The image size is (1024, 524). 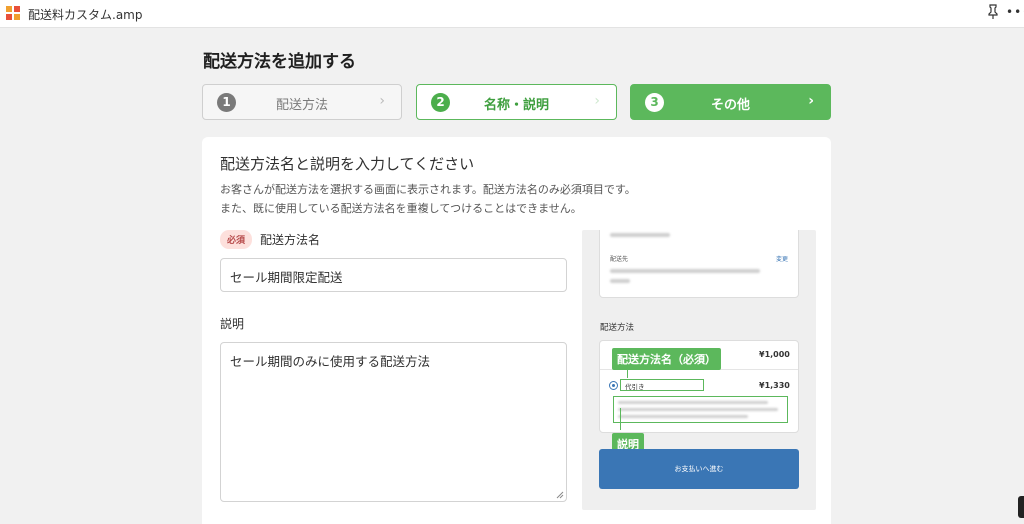 I want to click on preview-change-link: 変更, so click(x=782, y=259).